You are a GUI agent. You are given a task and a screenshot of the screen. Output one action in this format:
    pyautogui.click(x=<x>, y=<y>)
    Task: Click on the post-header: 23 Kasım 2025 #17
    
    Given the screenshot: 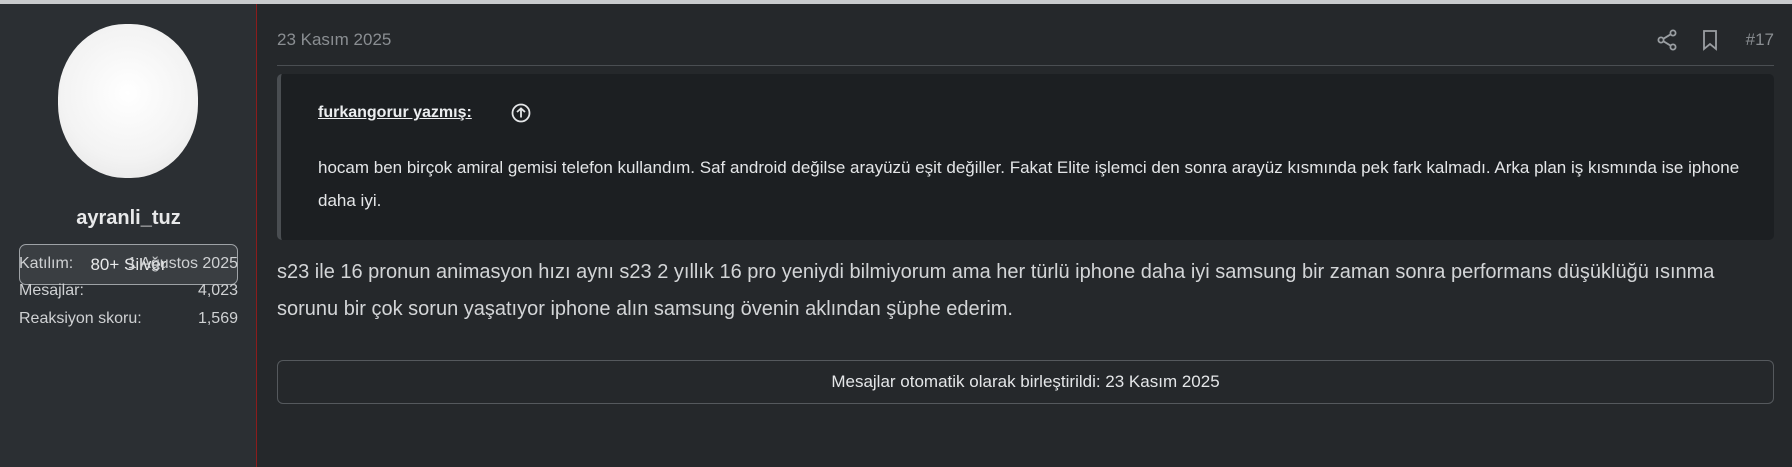 What is the action you would take?
    pyautogui.click(x=1025, y=47)
    